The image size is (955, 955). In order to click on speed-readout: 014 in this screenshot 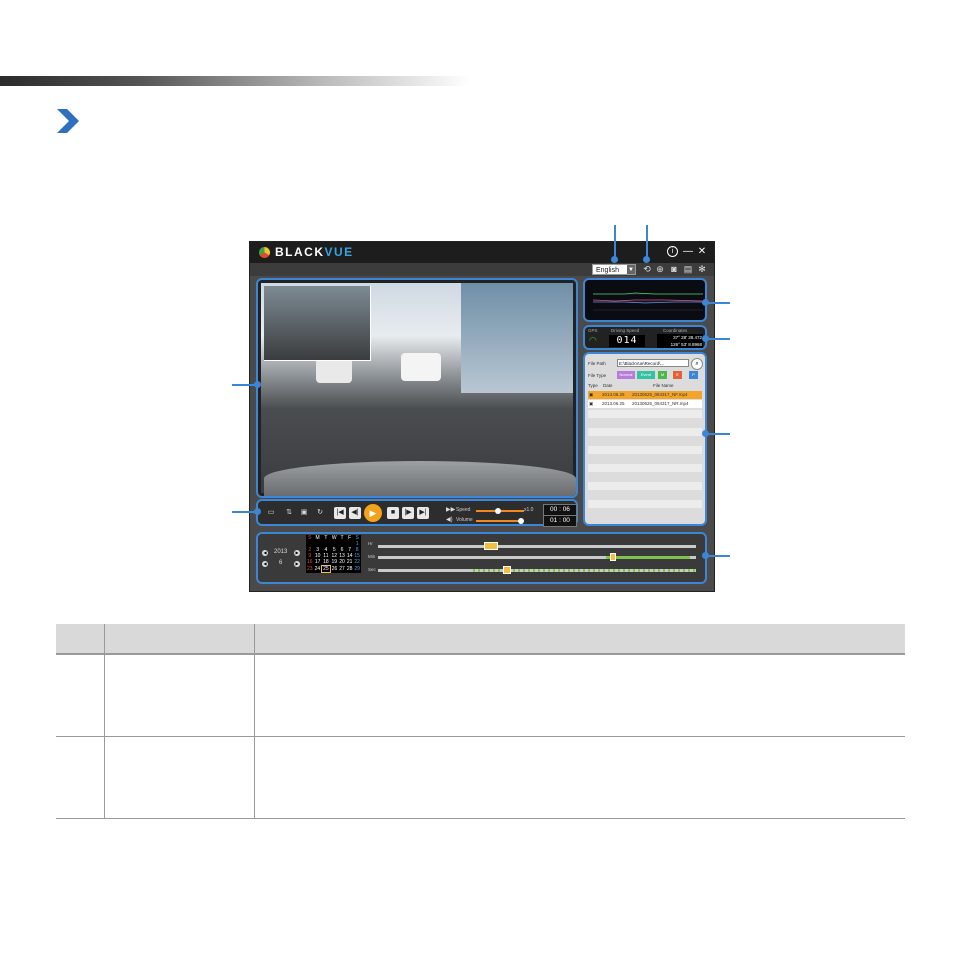, I will do `click(627, 341)`.